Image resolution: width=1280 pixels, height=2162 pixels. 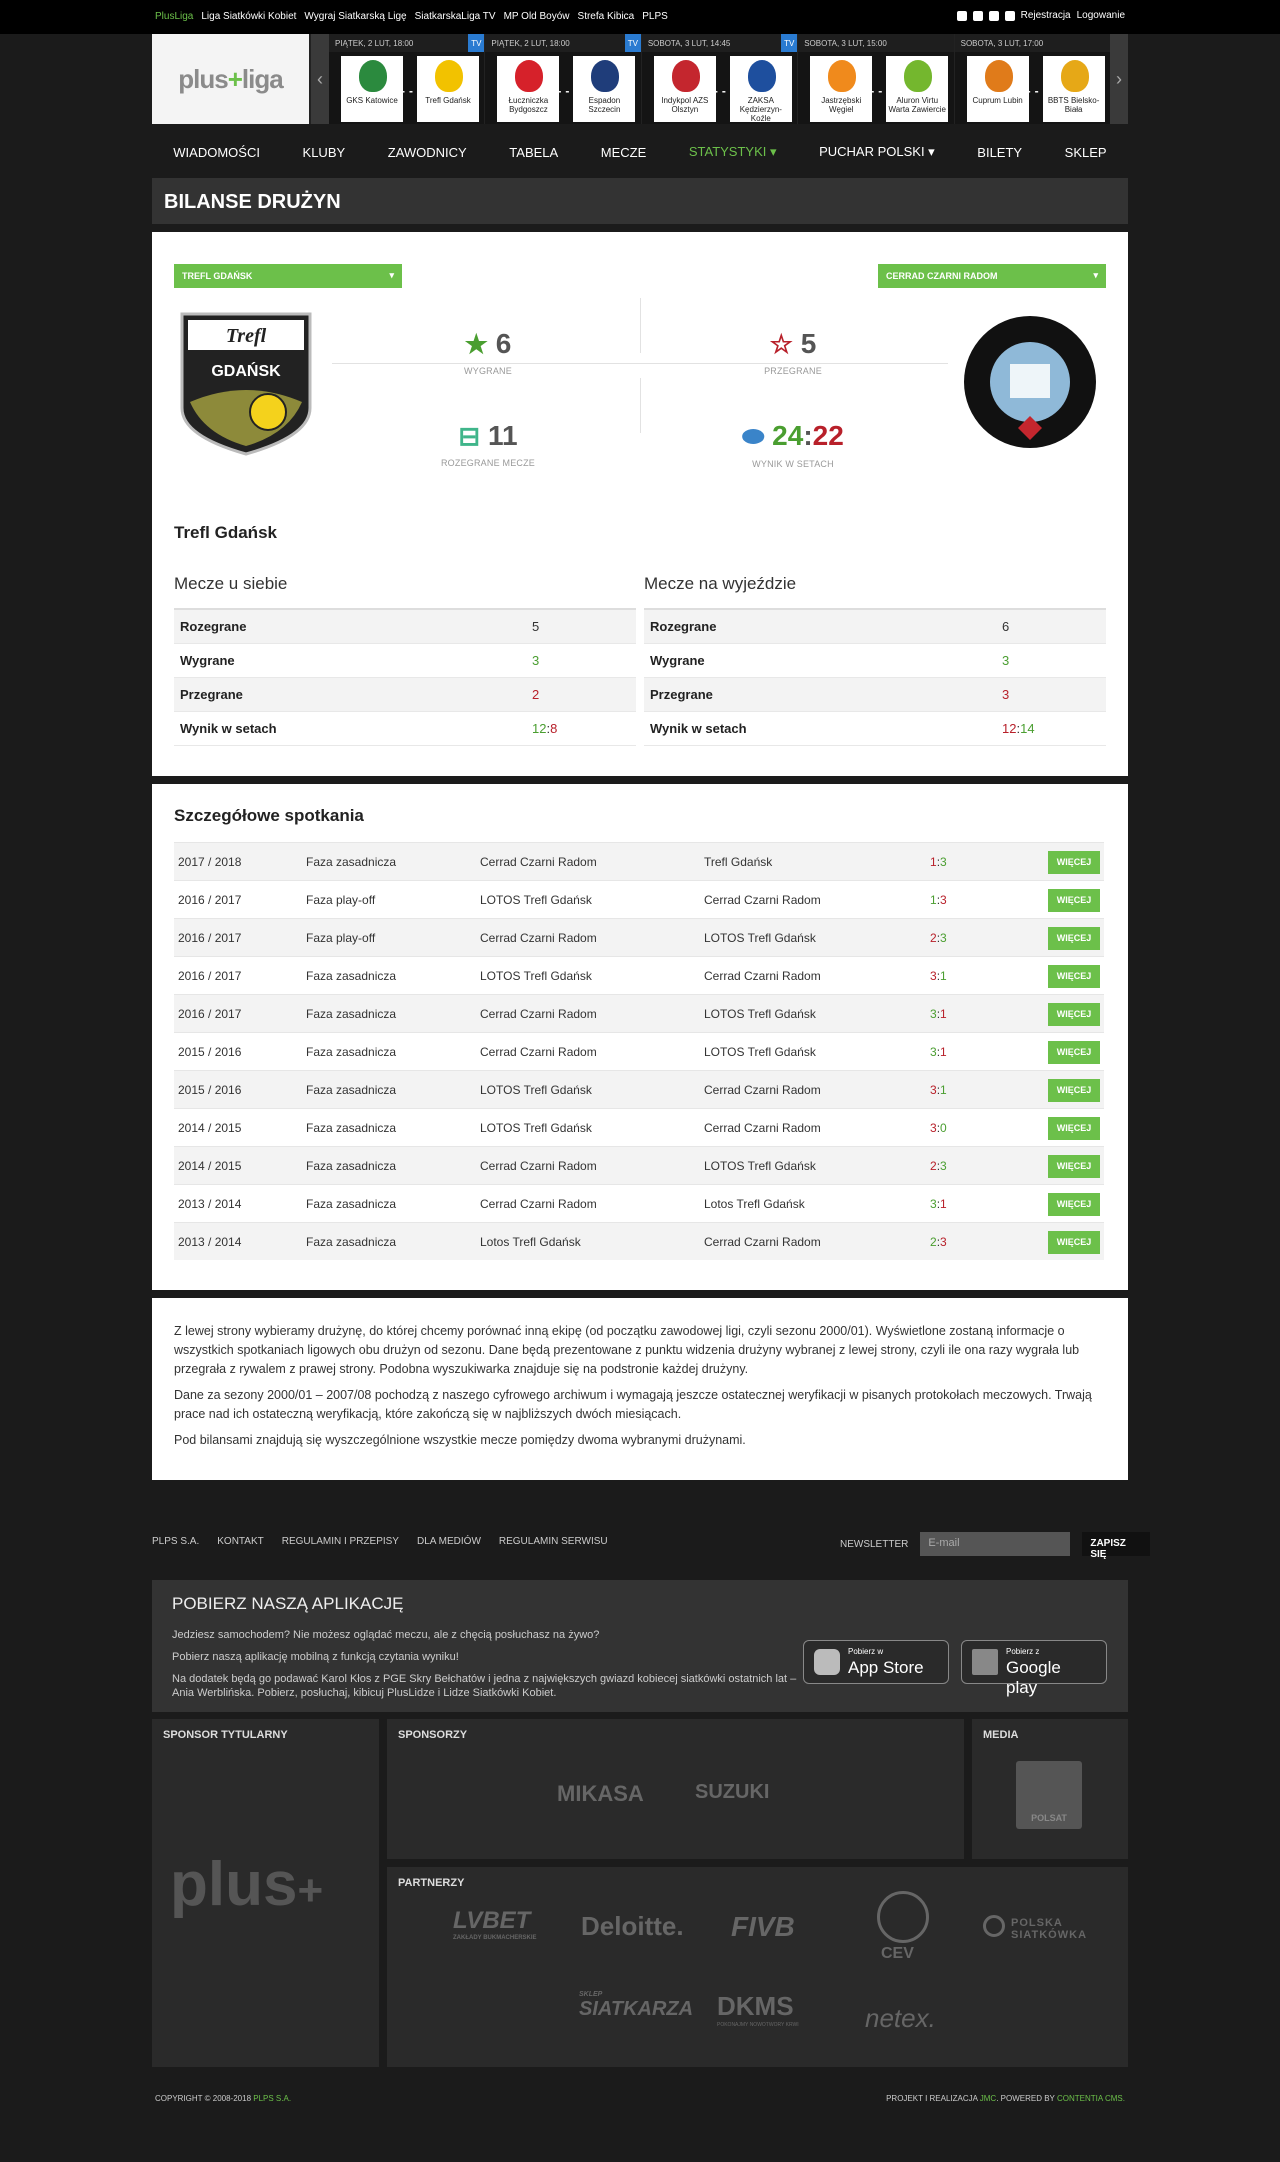 I want to click on score: 3:1, so click(x=938, y=975).